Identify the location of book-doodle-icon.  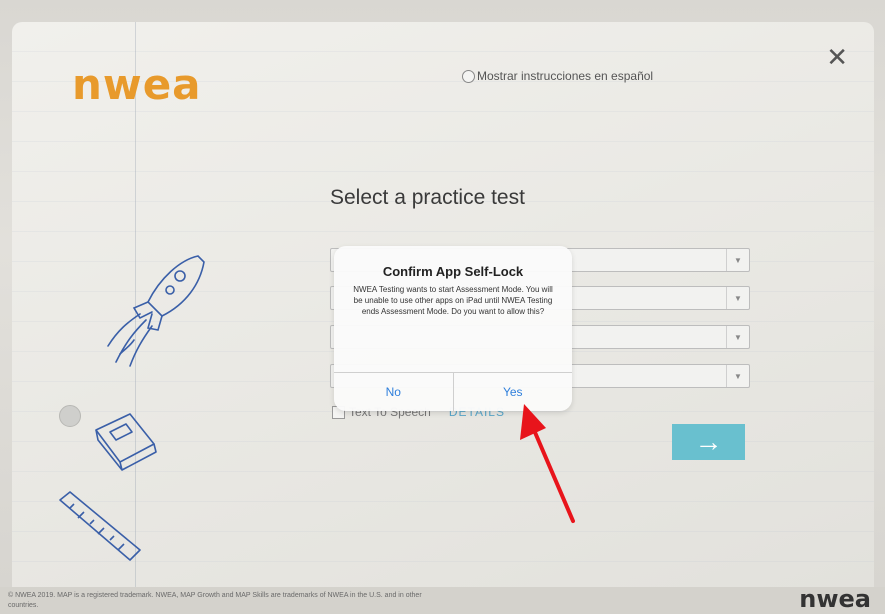
(126, 442).